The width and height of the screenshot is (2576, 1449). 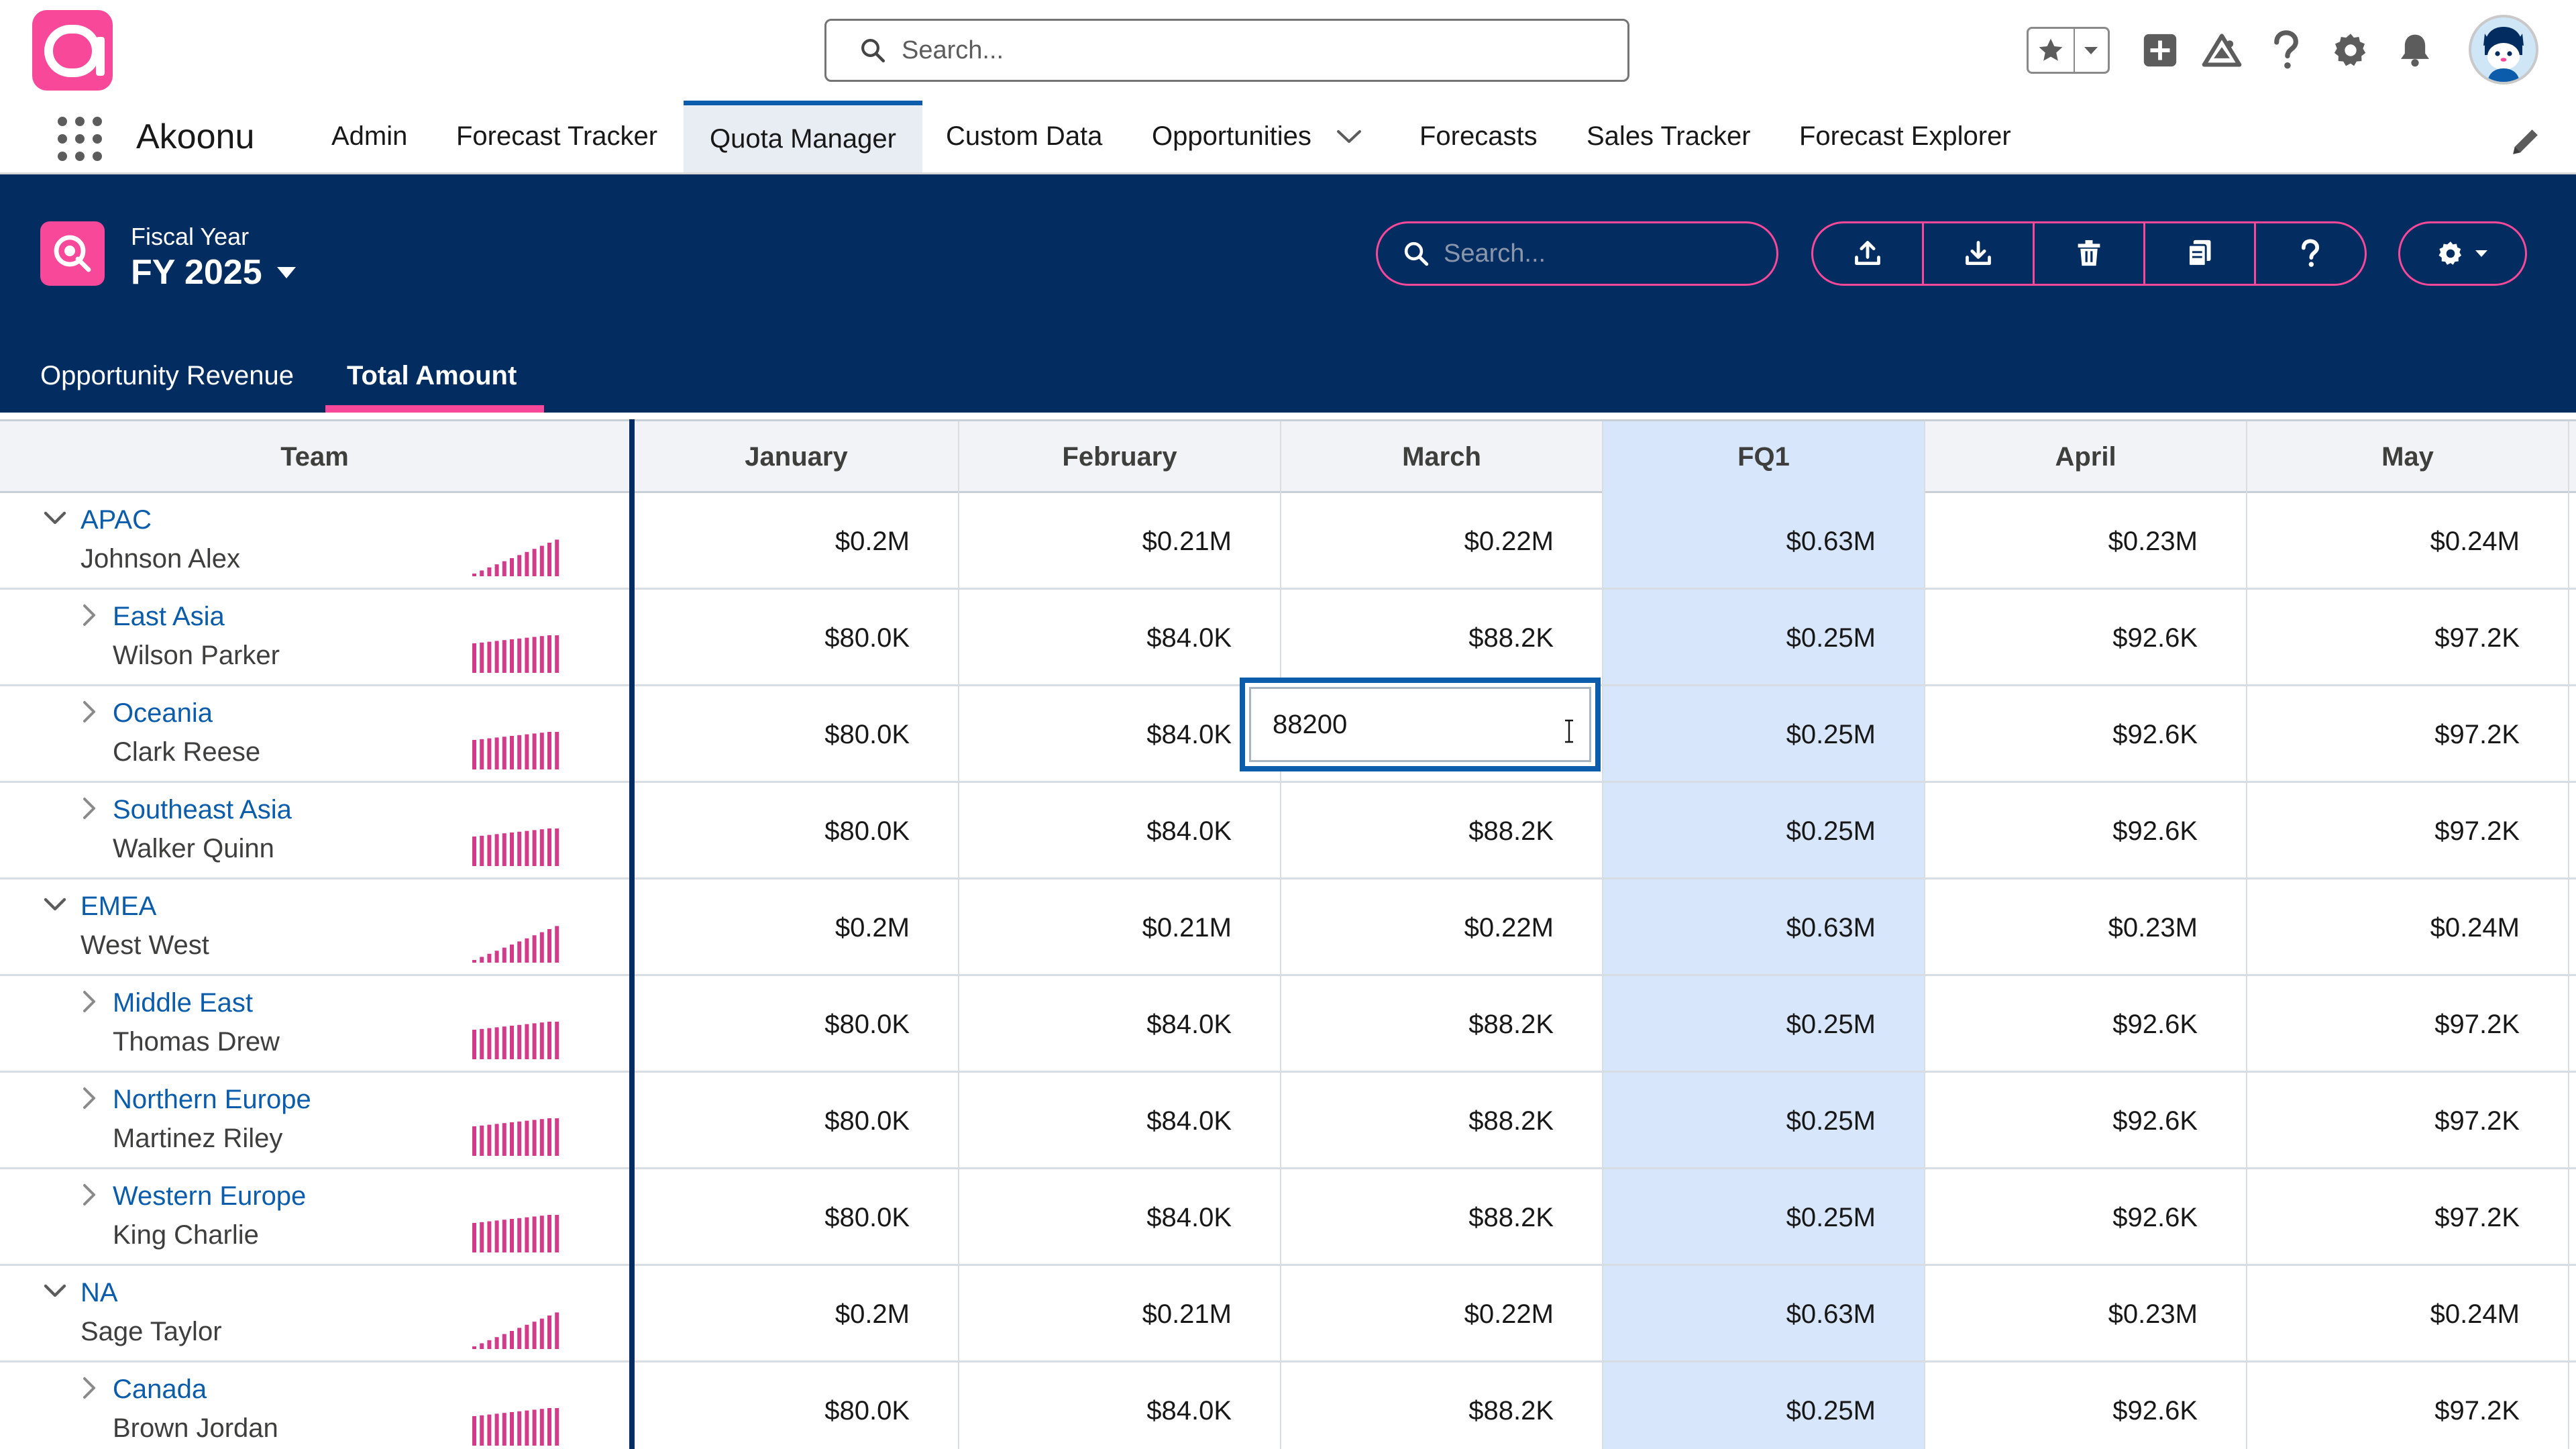 What do you see at coordinates (556, 136) in the screenshot?
I see `nav-item-forecast-tracker: Forecast Tracker` at bounding box center [556, 136].